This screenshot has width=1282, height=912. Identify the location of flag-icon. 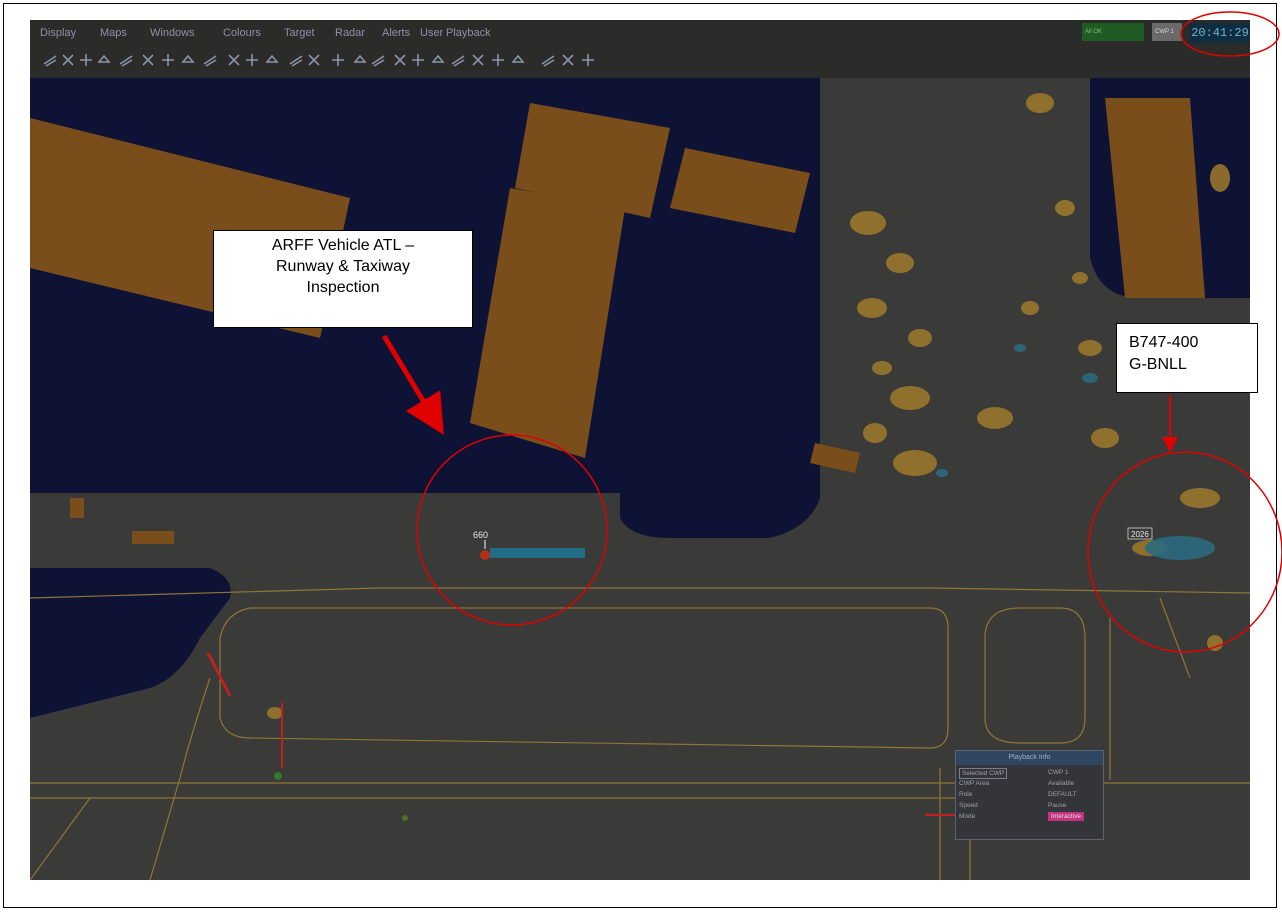
(568, 60).